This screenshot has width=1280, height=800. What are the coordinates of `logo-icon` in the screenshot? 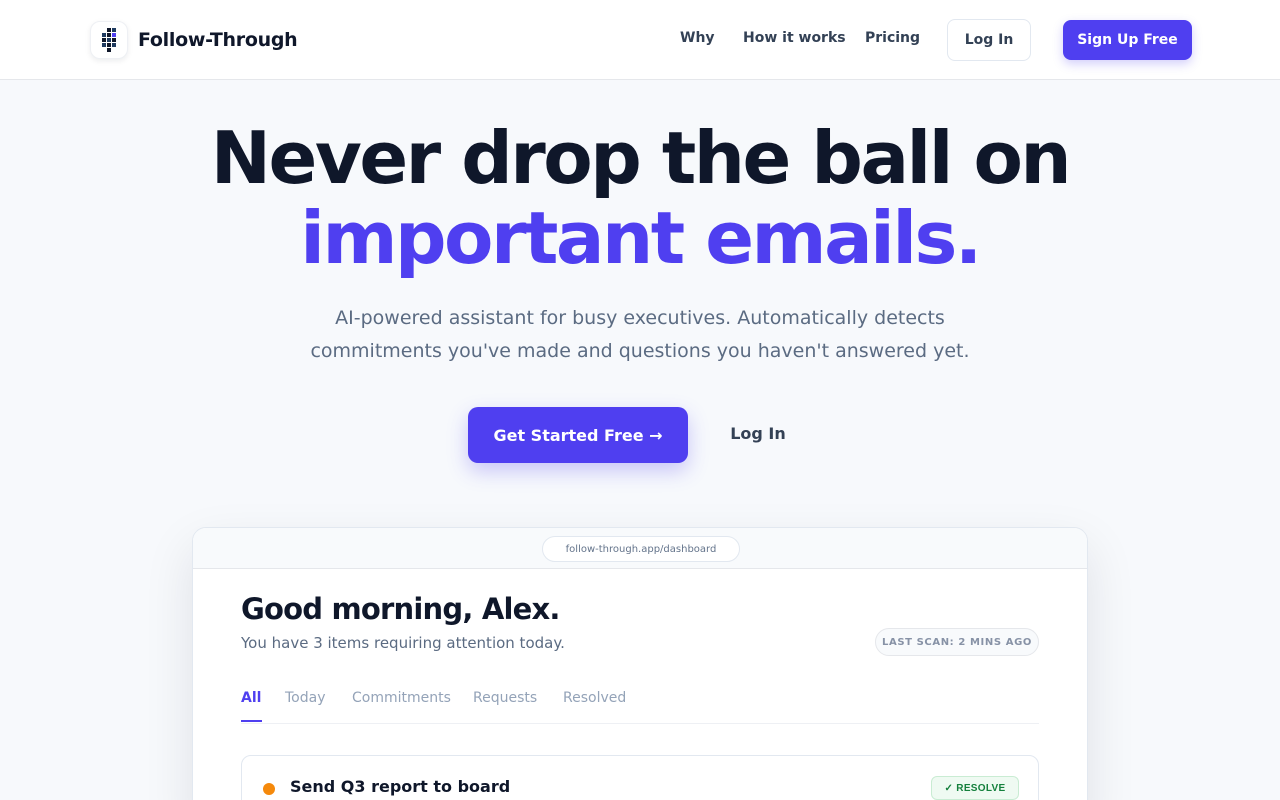 It's located at (109, 40).